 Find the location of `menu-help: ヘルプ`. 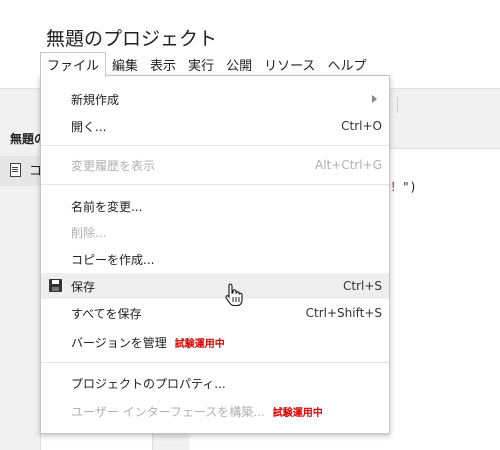

menu-help: ヘルプ is located at coordinates (346, 64).